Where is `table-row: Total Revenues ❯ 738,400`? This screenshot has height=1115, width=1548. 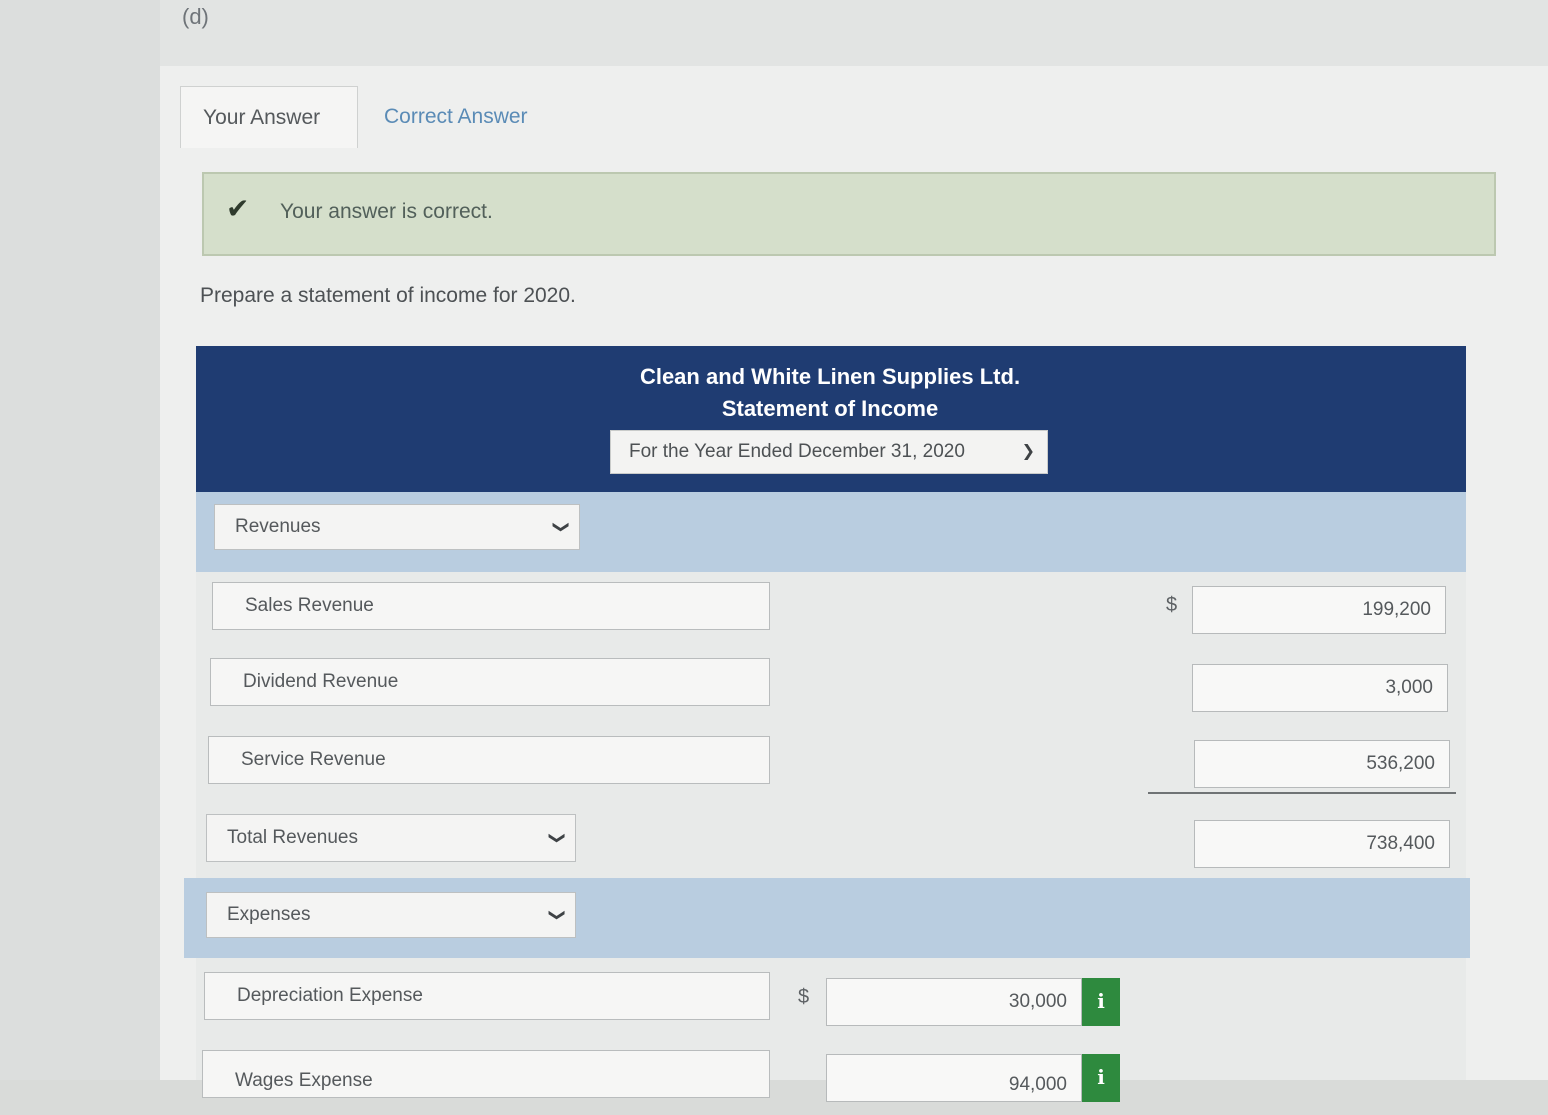 table-row: Total Revenues ❯ 738,400 is located at coordinates (831, 845).